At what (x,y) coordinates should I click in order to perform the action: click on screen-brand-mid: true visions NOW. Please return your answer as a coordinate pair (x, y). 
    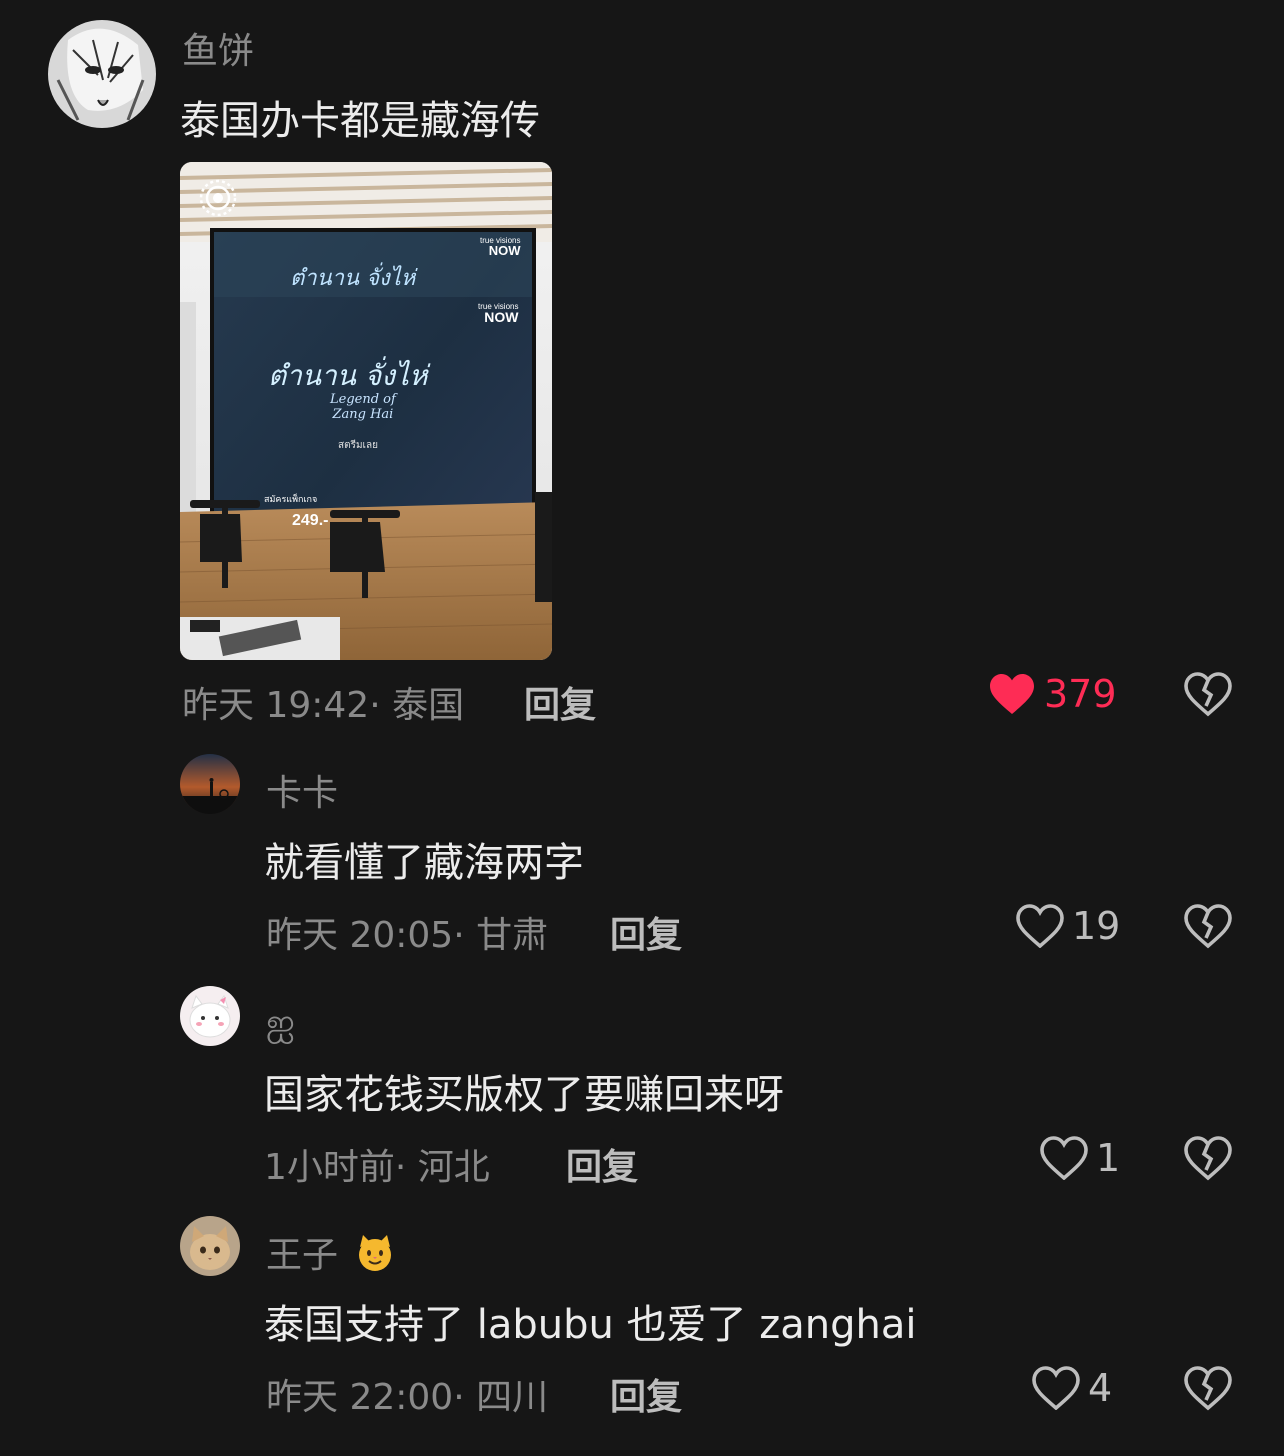
    Looking at the image, I should click on (498, 313).